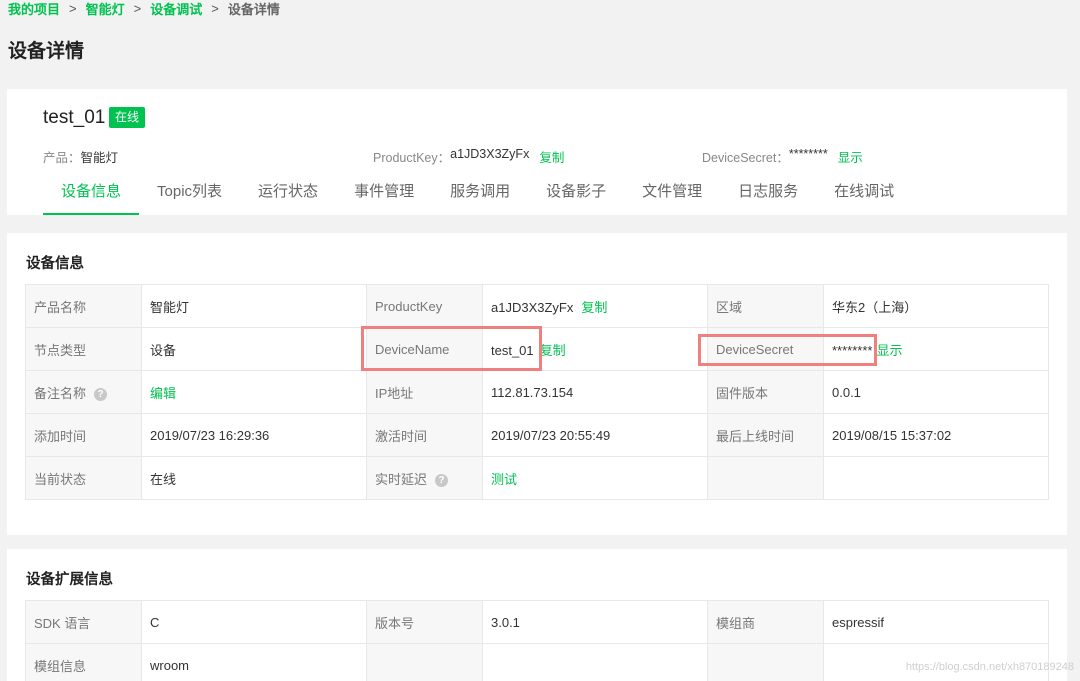  Describe the element at coordinates (532, 307) in the screenshot. I see `field-value: a1JD3X3ZyFx` at that location.